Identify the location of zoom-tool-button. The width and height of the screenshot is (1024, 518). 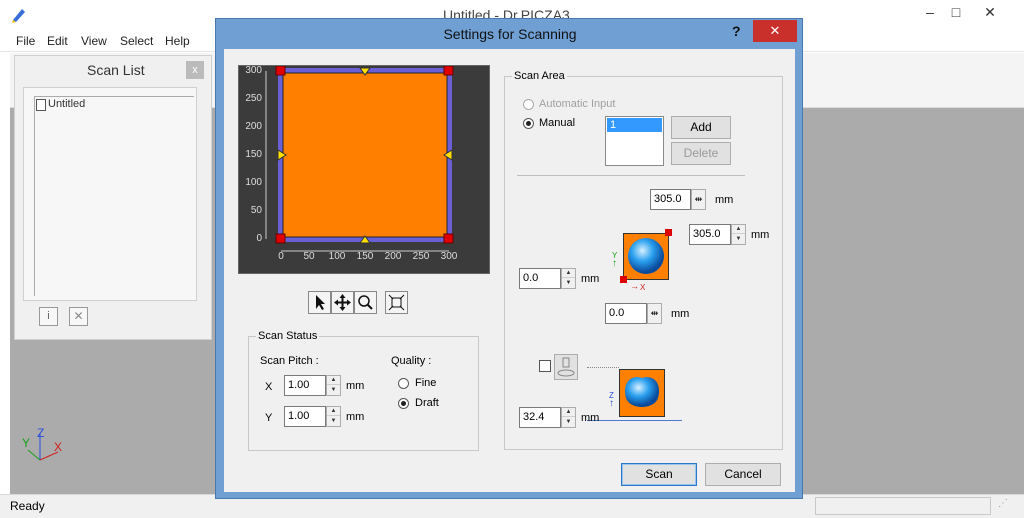
(365, 302).